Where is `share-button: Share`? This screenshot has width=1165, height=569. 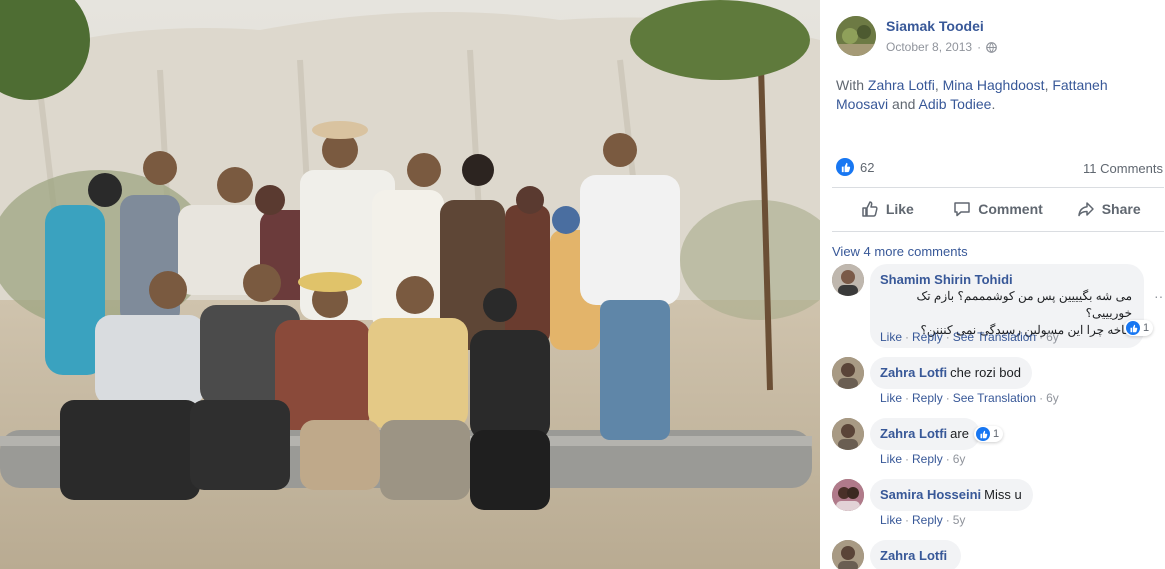
share-button: Share is located at coordinates (1108, 209).